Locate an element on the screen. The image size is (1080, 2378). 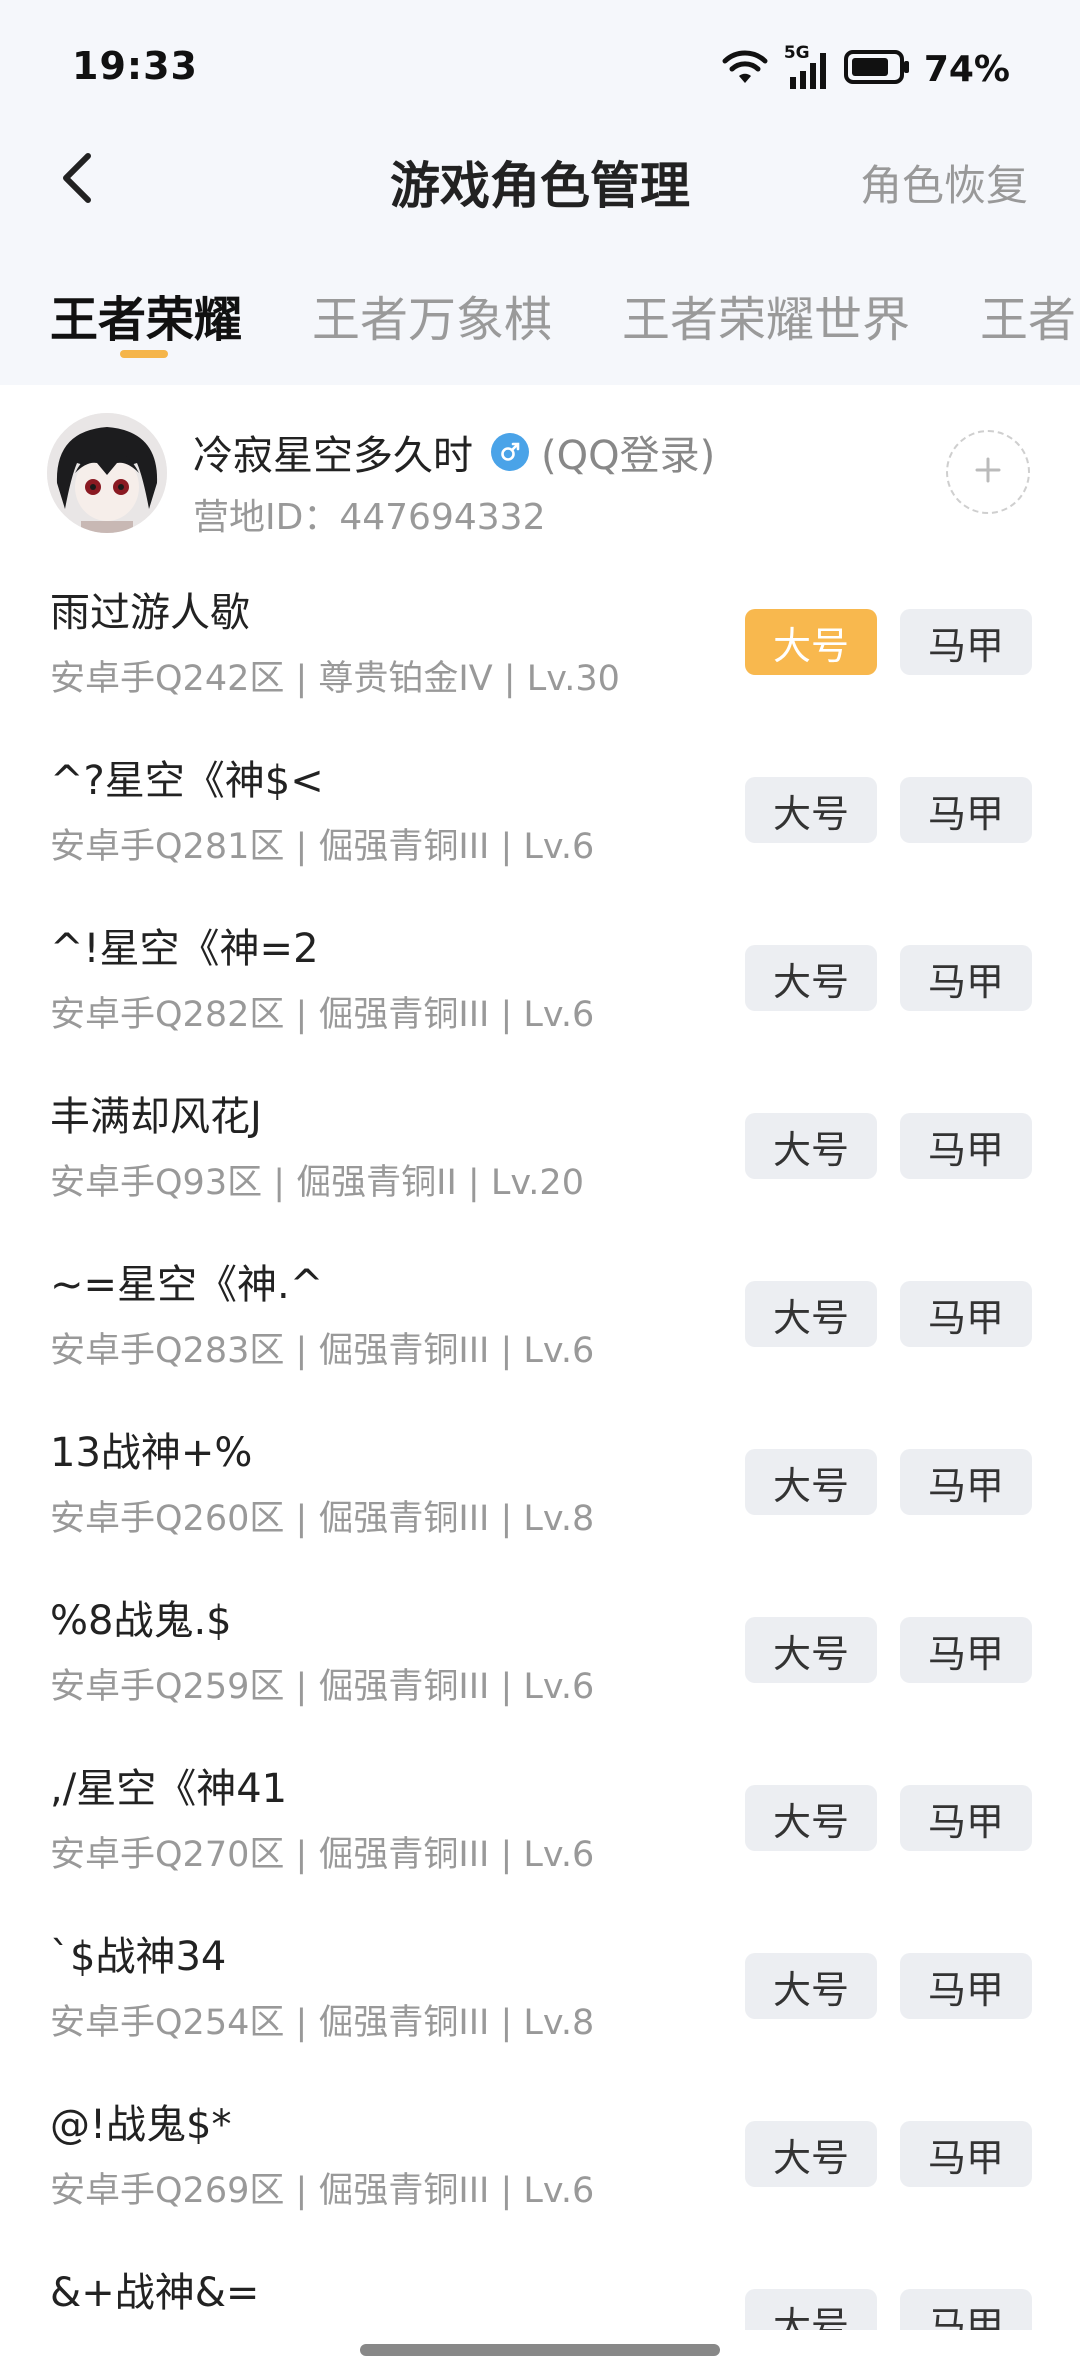
role-name: %8战鬼.$ is located at coordinates (141, 1621).